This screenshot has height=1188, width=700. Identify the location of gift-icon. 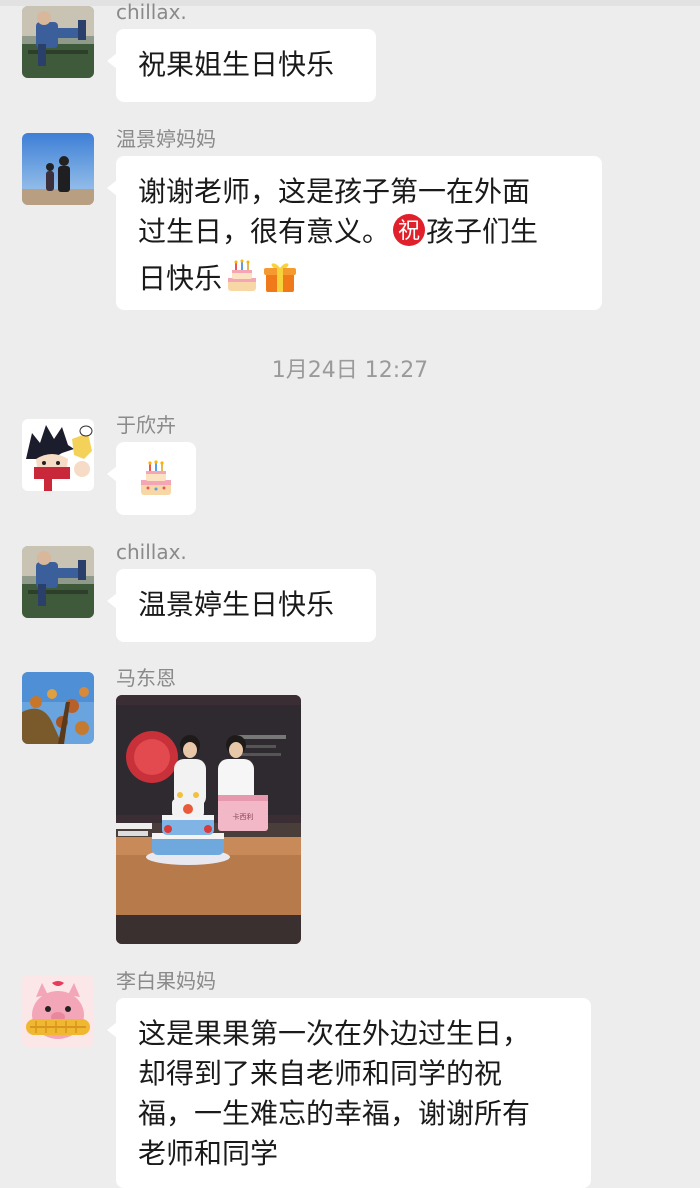
(280, 281).